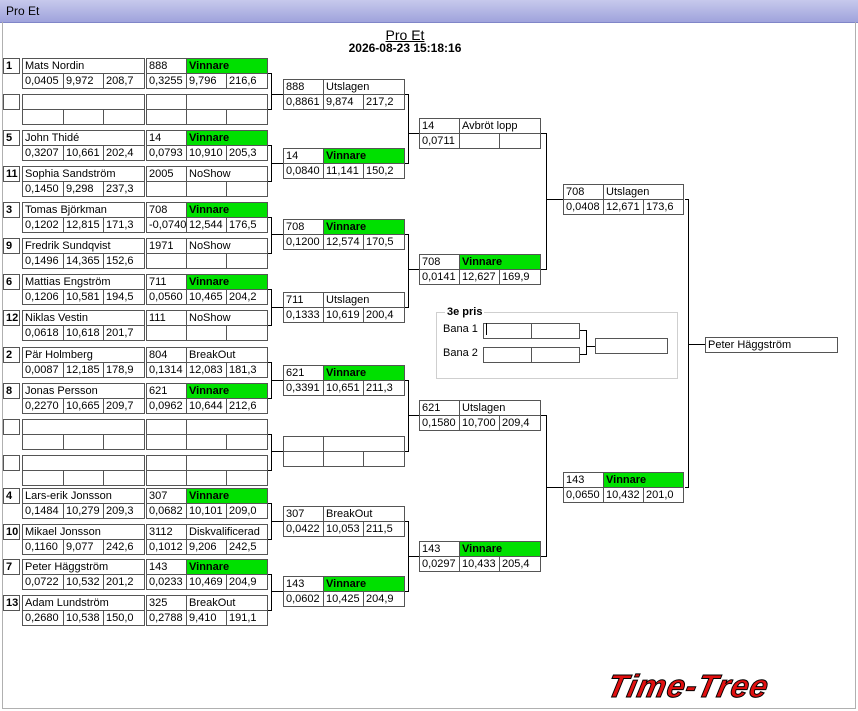  I want to click on champion-box: Peter Häggström, so click(771, 345).